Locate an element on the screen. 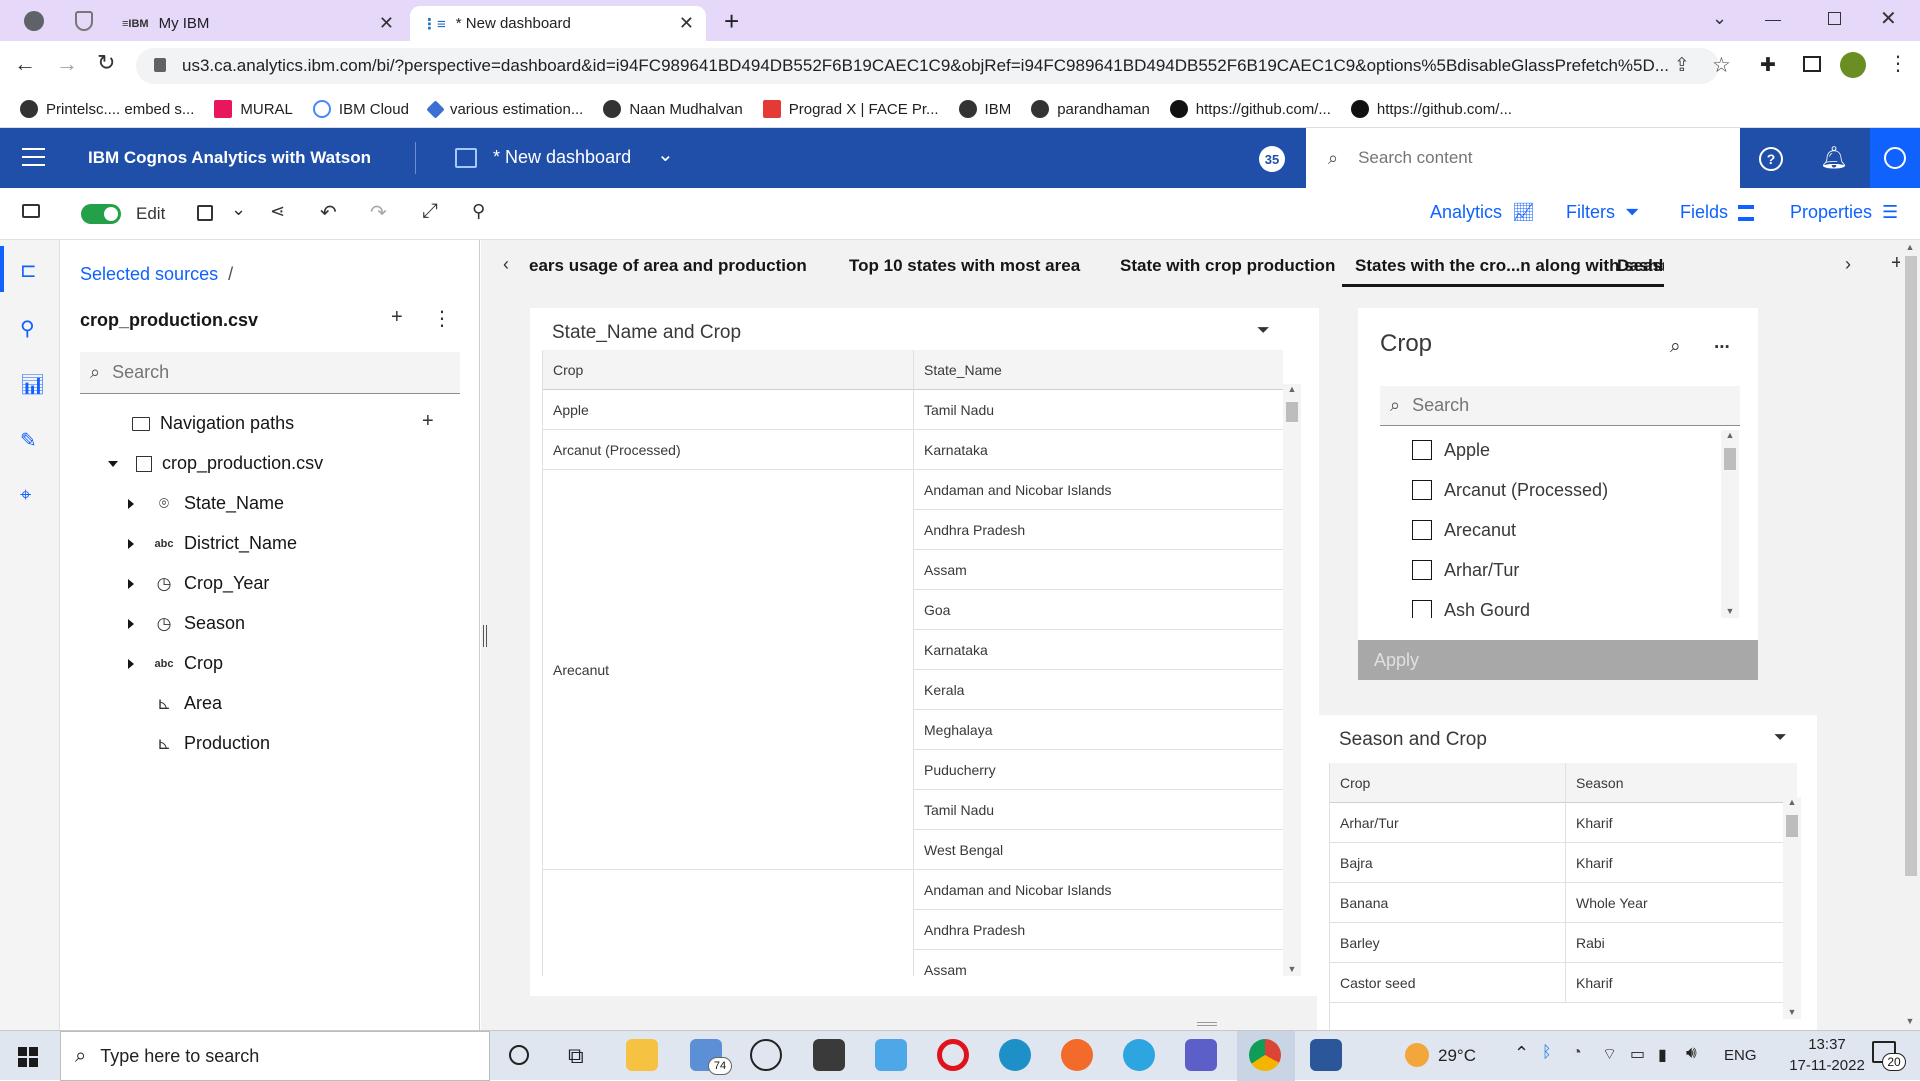 This screenshot has height=1081, width=1920. filter-search-input is located at coordinates (1562, 405).